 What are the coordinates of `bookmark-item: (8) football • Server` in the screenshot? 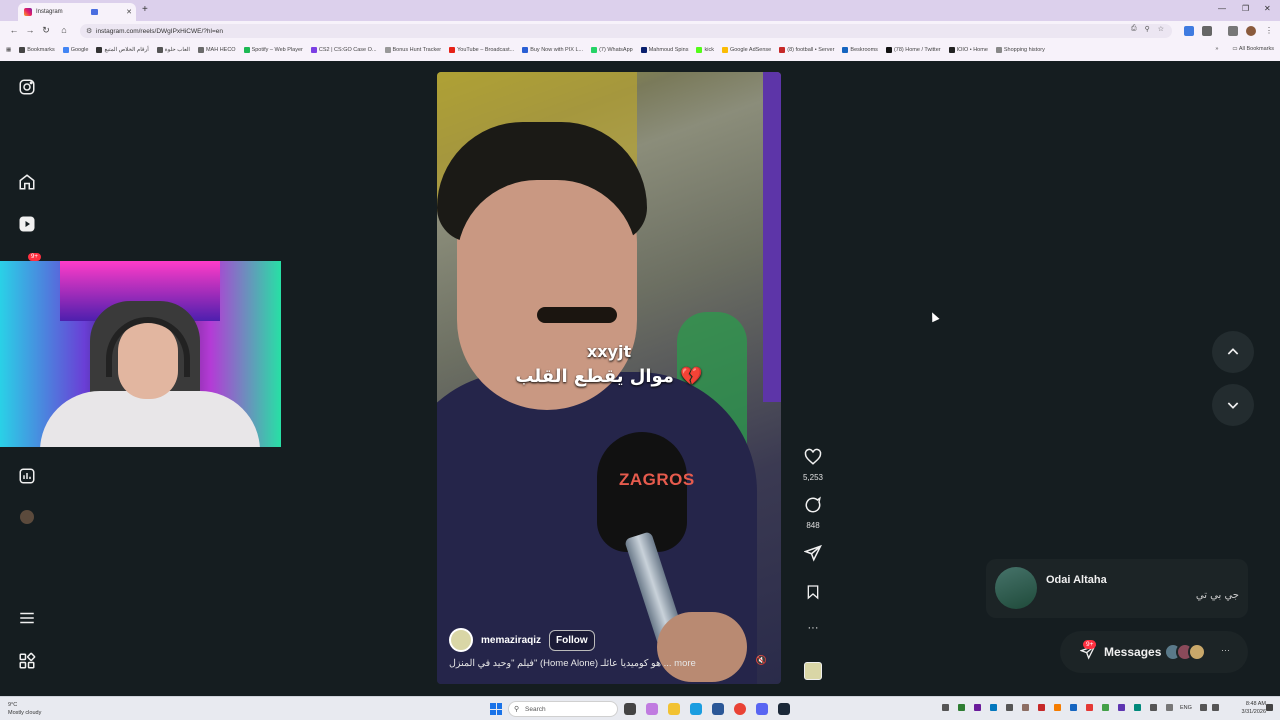 It's located at (806, 50).